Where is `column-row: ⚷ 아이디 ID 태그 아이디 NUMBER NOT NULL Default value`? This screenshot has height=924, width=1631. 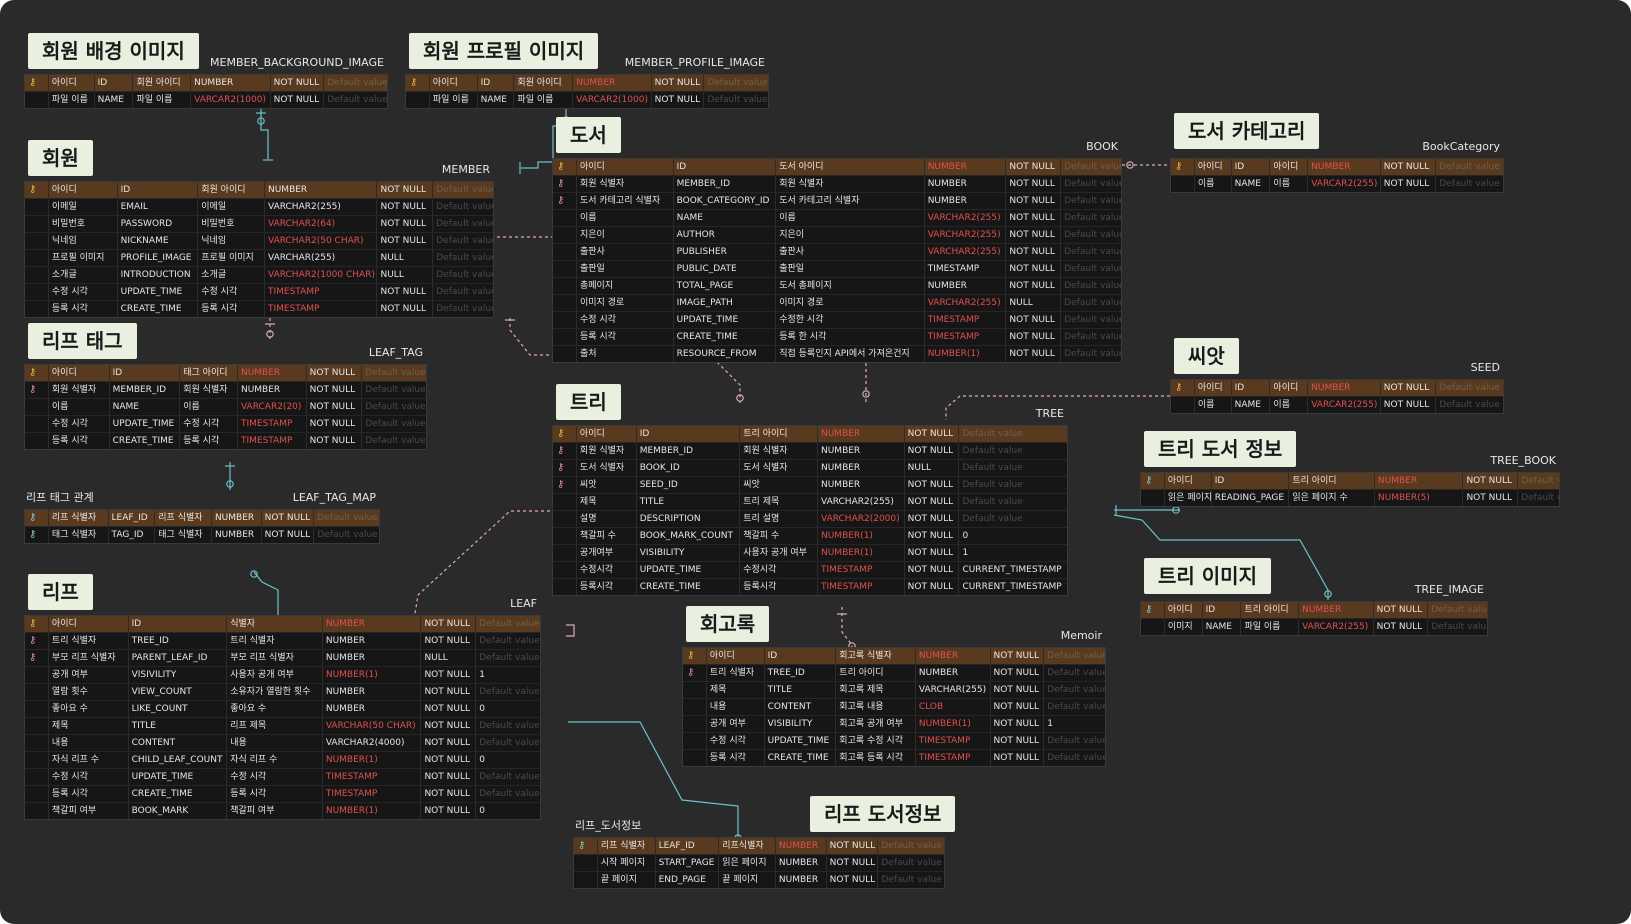 column-row: ⚷ 아이디 ID 태그 아이디 NUMBER NOT NULL Default value is located at coordinates (225, 373).